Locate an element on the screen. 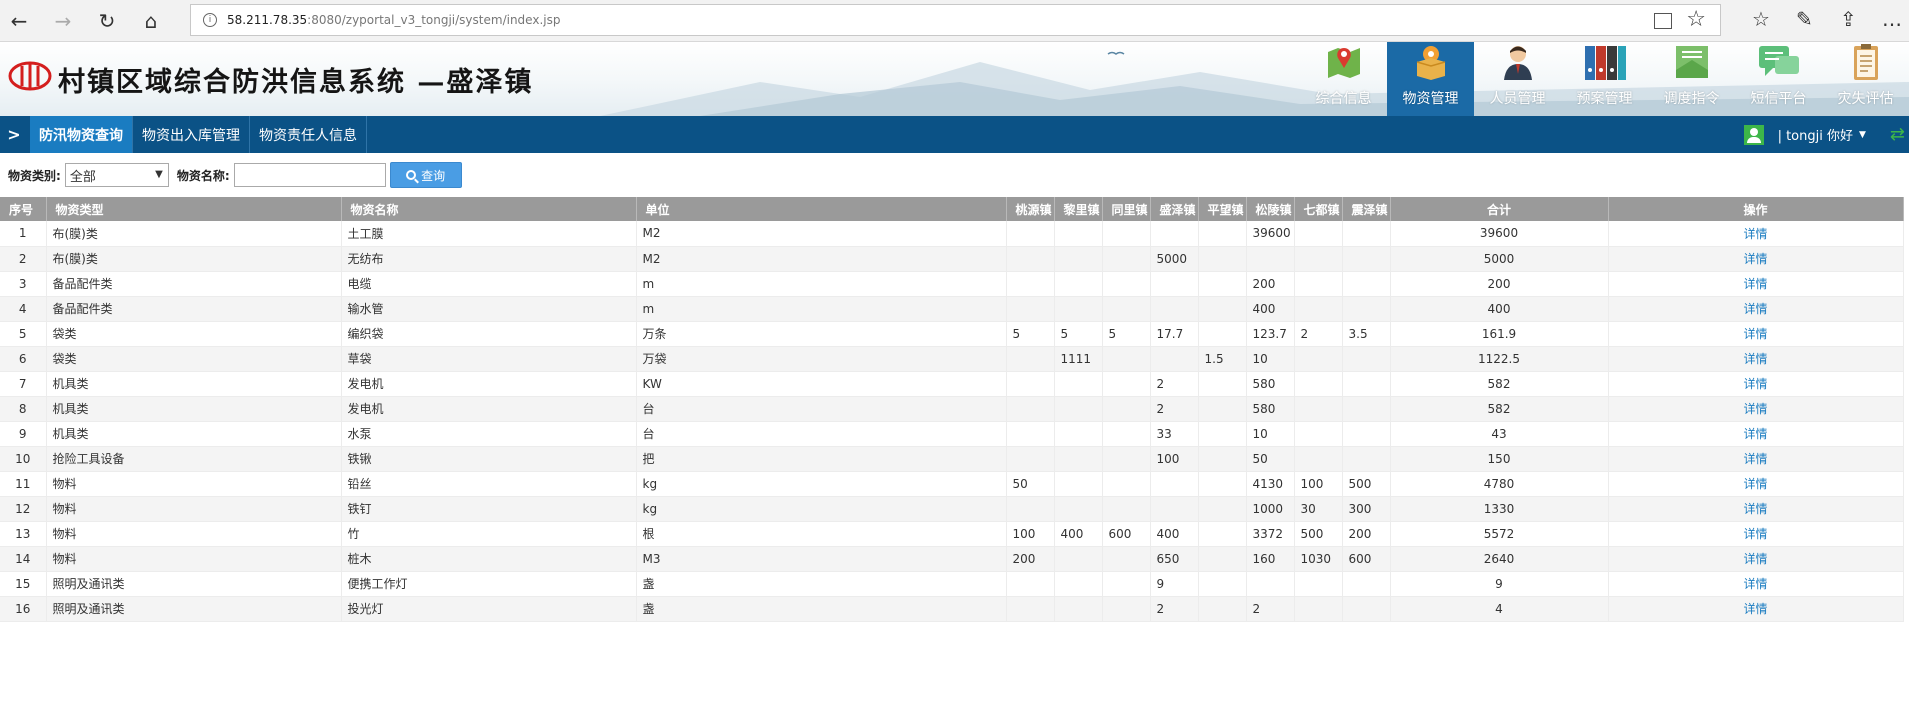  forward-icon: → is located at coordinates (63, 21).